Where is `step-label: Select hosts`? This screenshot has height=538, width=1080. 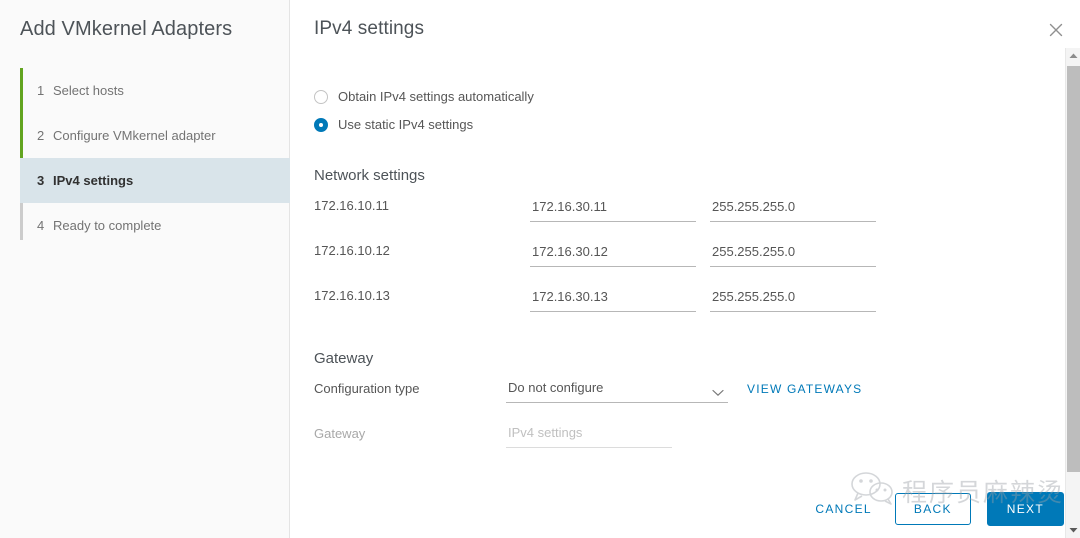
step-label: Select hosts is located at coordinates (88, 90).